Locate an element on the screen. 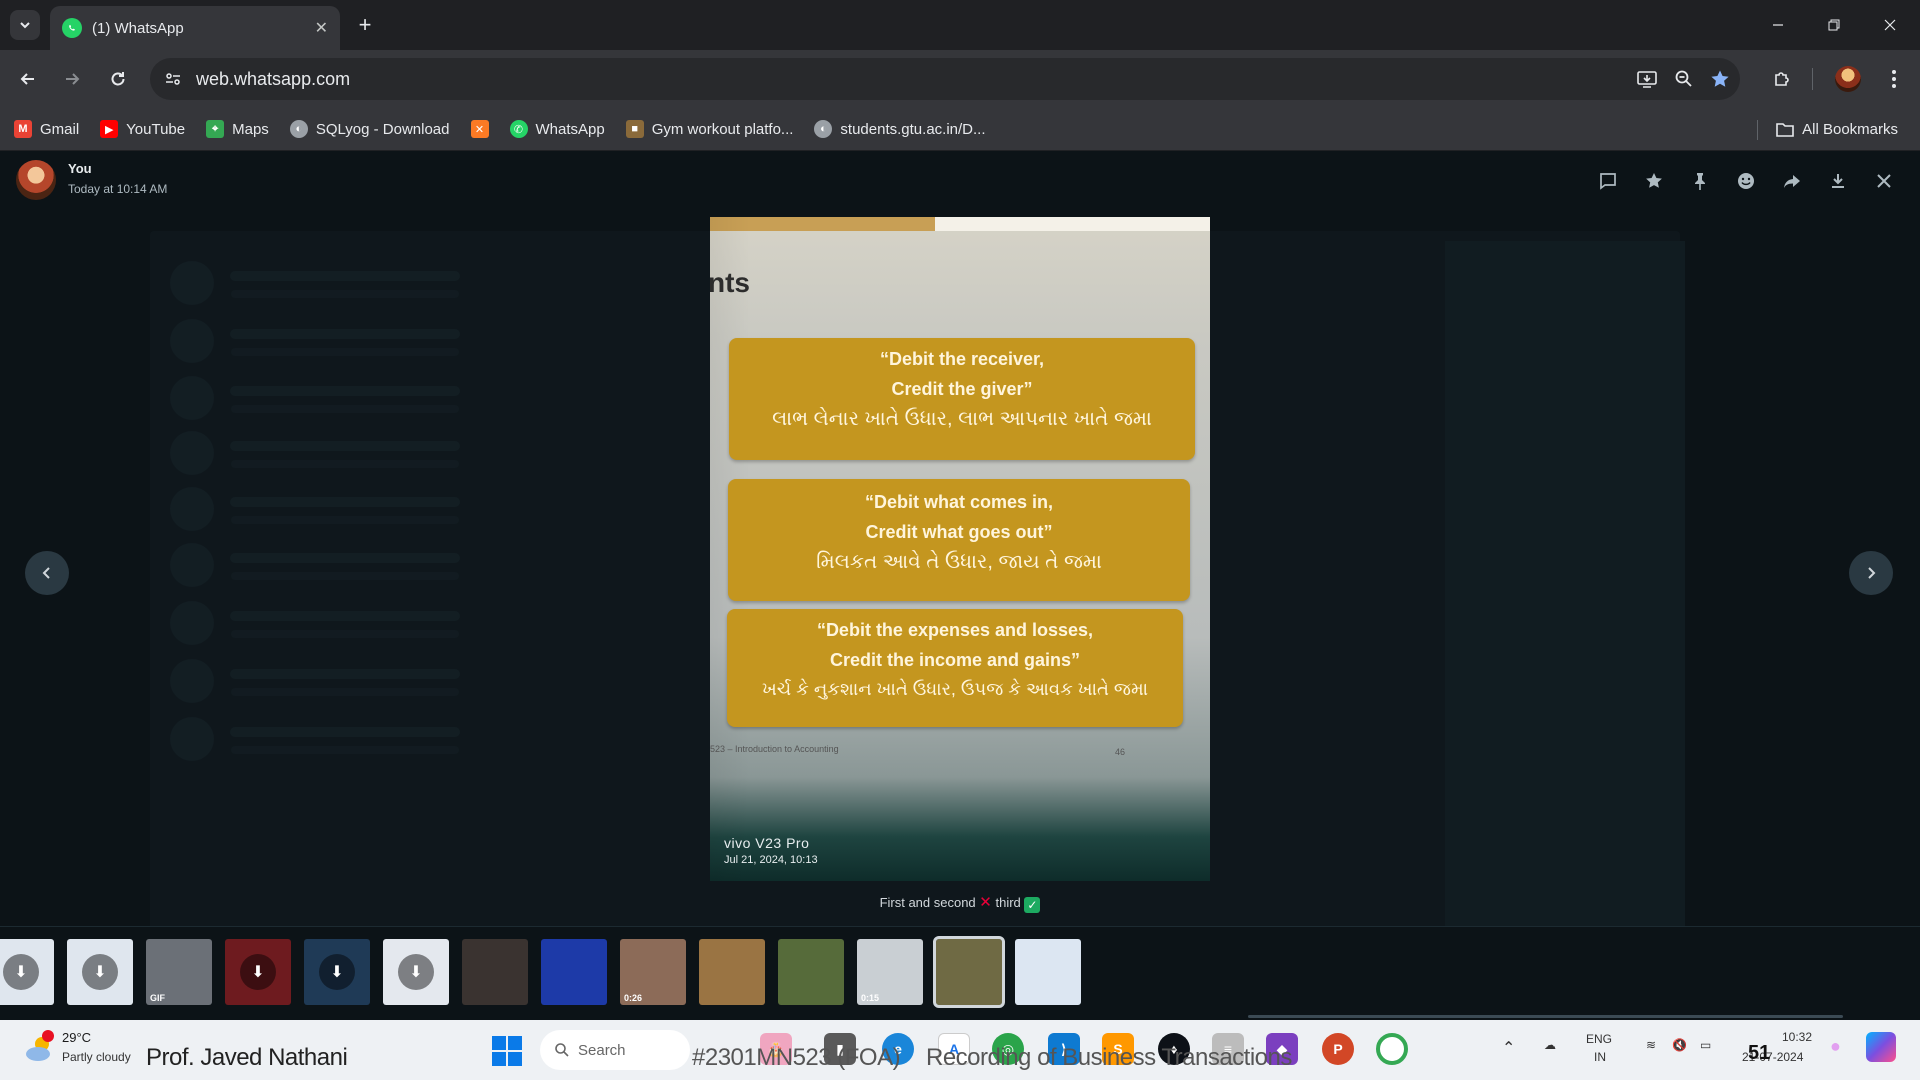 The height and width of the screenshot is (1080, 1920). camera-watermark-date: Jul 21, 2024, 10:13 is located at coordinates (771, 860).